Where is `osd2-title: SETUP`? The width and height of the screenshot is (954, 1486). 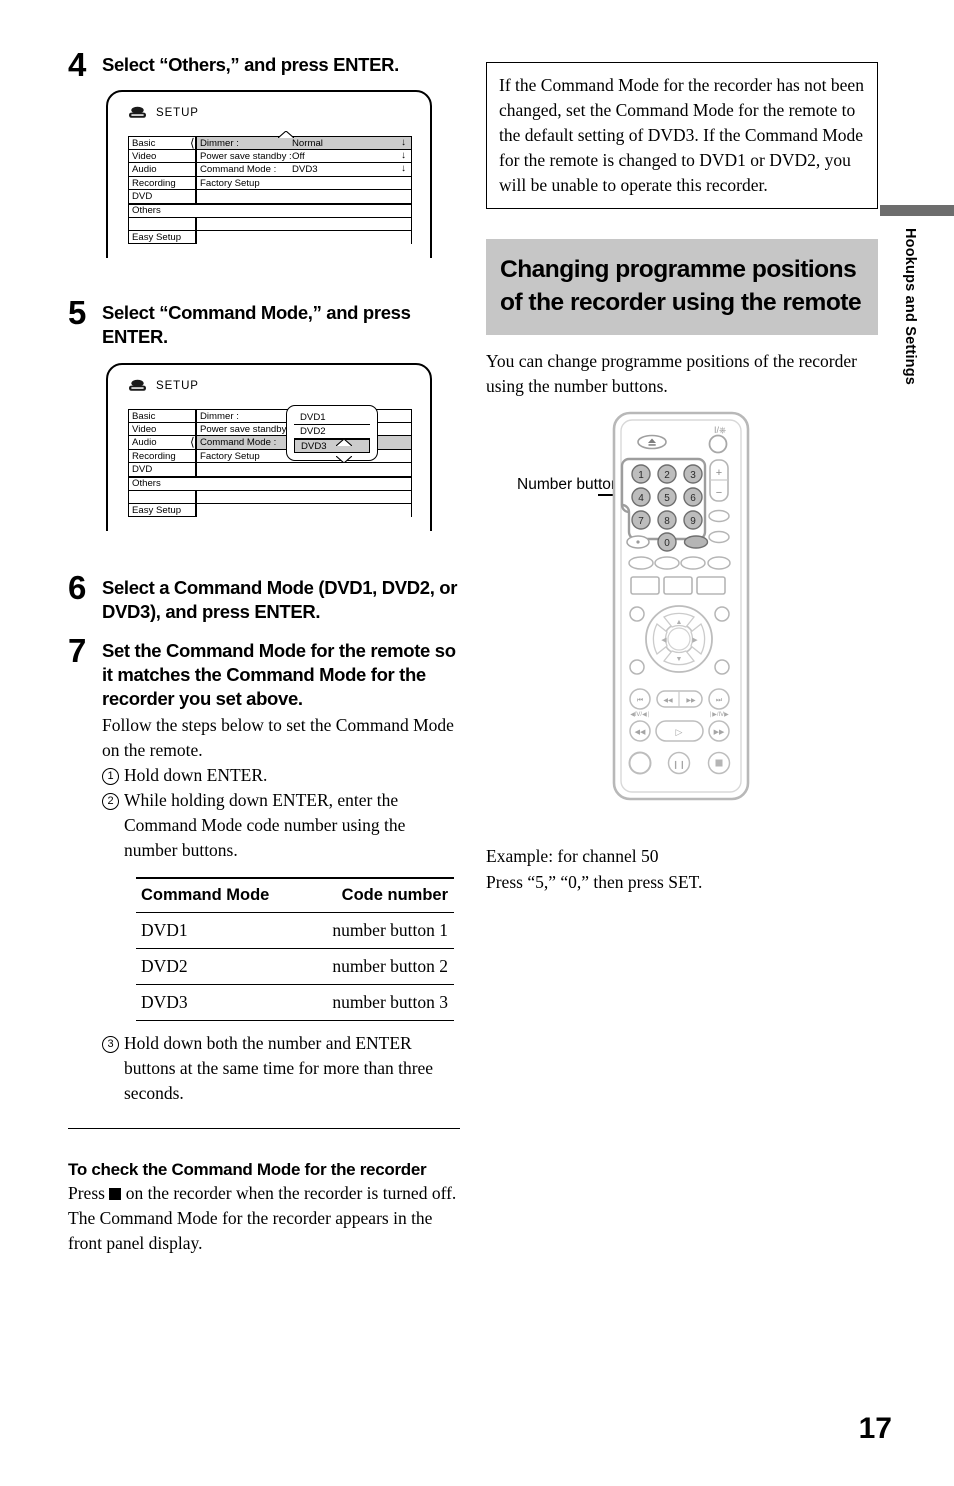 osd2-title: SETUP is located at coordinates (177, 386).